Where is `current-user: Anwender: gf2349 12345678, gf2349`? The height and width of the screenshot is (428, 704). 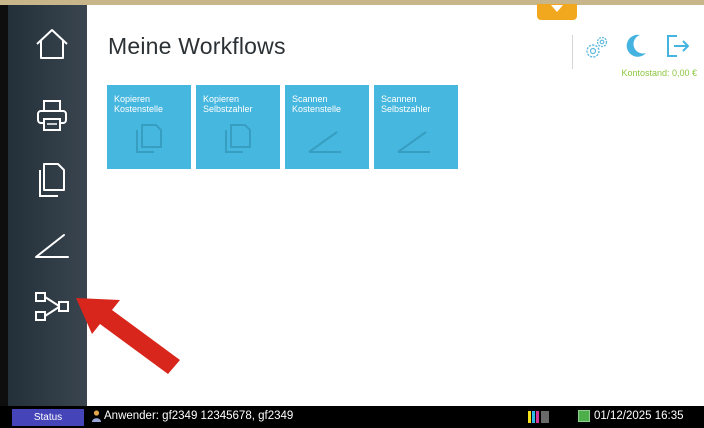 current-user: Anwender: gf2349 12345678, gf2349 is located at coordinates (192, 416).